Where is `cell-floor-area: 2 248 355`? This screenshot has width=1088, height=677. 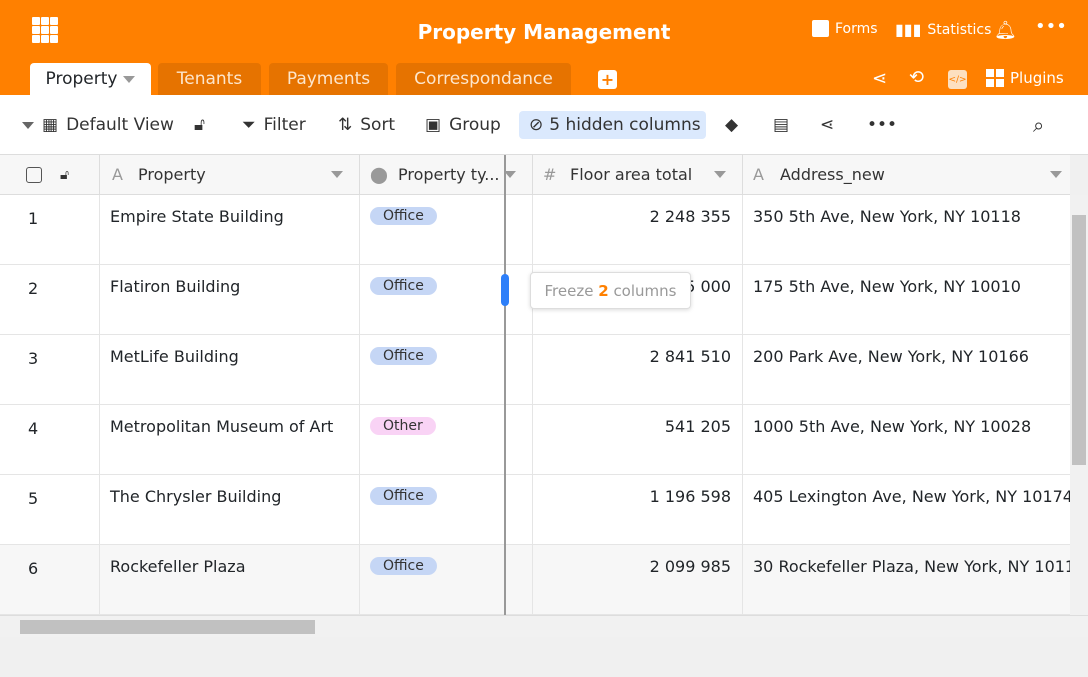 cell-floor-area: 2 248 355 is located at coordinates (638, 230).